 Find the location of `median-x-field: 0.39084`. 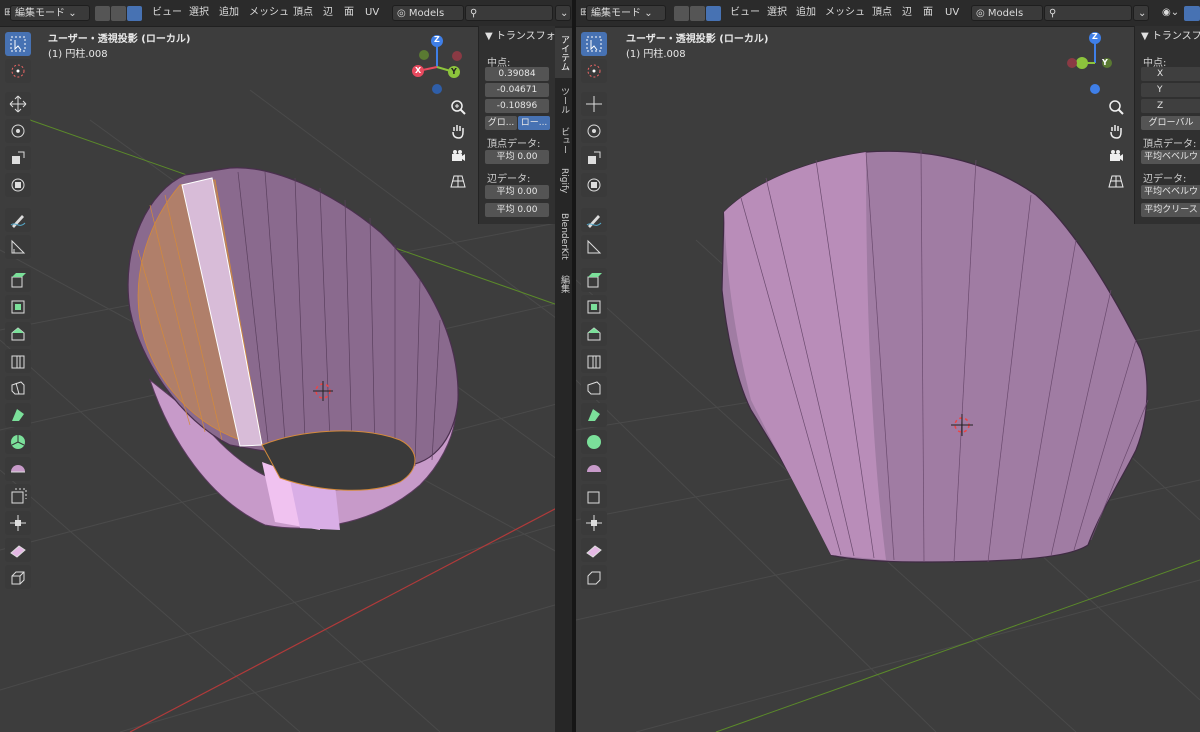

median-x-field: 0.39084 is located at coordinates (517, 74).